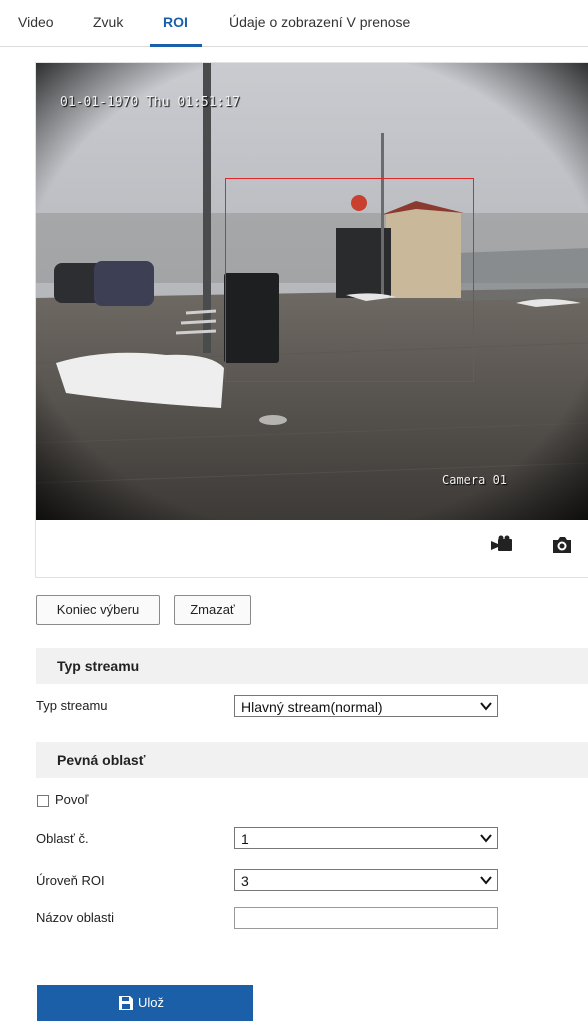 This screenshot has width=588, height=1021. I want to click on save-button: Ulož, so click(145, 1003).